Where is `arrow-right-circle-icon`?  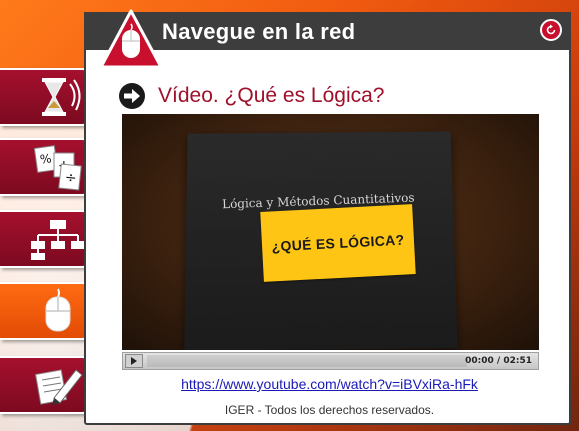 arrow-right-circle-icon is located at coordinates (132, 96).